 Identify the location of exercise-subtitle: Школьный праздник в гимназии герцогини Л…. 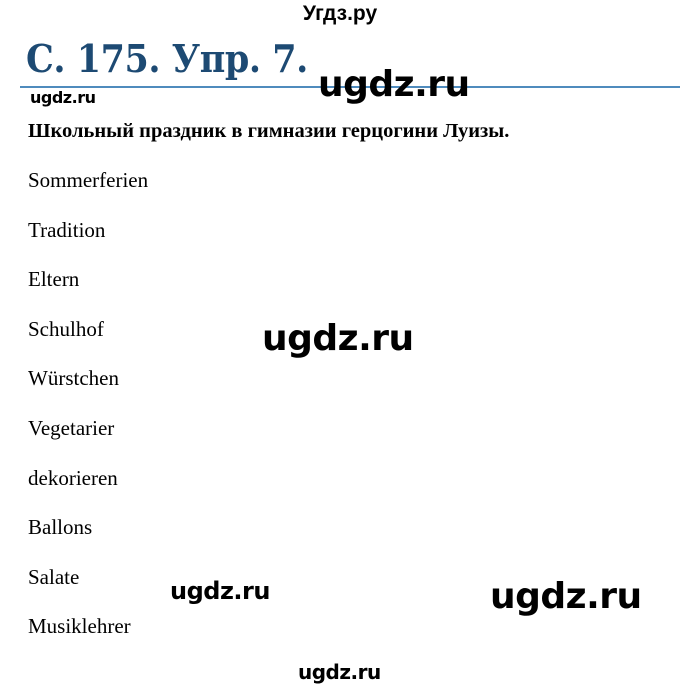
(269, 131).